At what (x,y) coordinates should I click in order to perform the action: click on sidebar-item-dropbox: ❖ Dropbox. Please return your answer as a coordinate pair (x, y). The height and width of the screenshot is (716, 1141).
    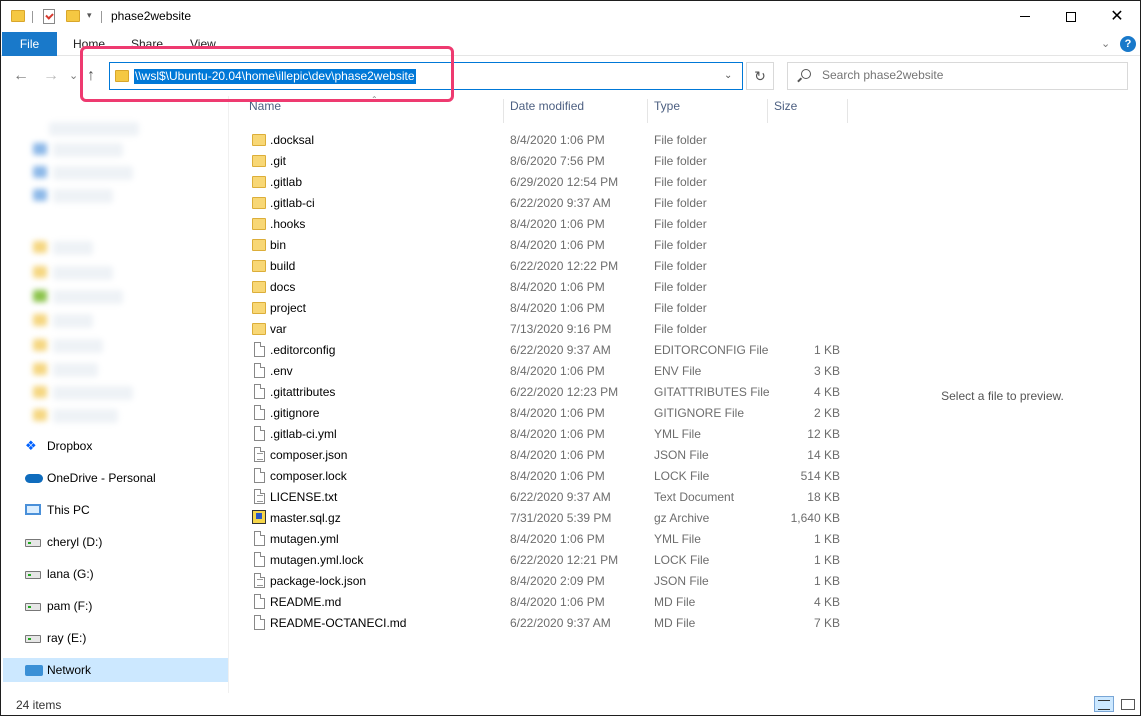
    Looking at the image, I should click on (115, 446).